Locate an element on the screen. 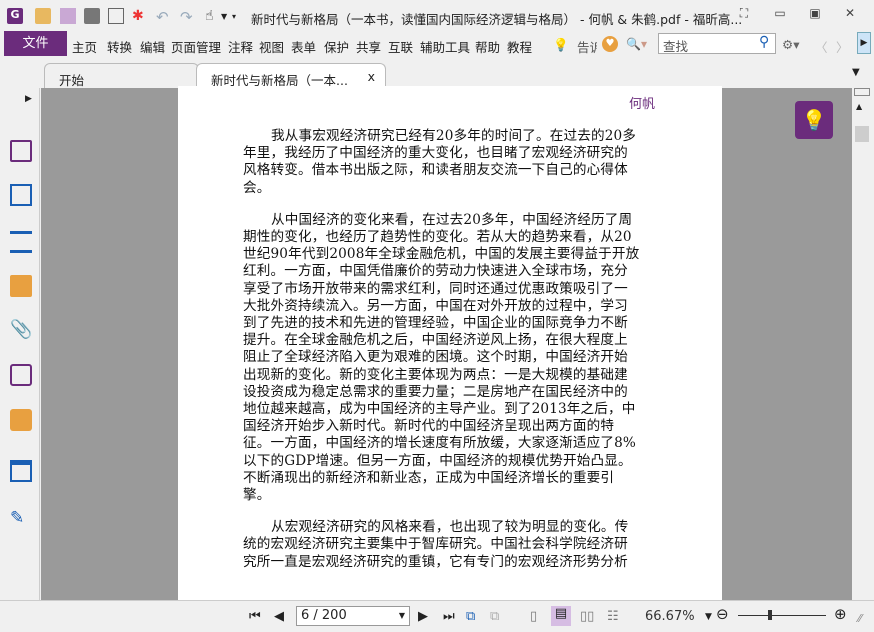 Image resolution: width=874 pixels, height=632 pixels. single-page-icon: ▯ is located at coordinates (533, 616).